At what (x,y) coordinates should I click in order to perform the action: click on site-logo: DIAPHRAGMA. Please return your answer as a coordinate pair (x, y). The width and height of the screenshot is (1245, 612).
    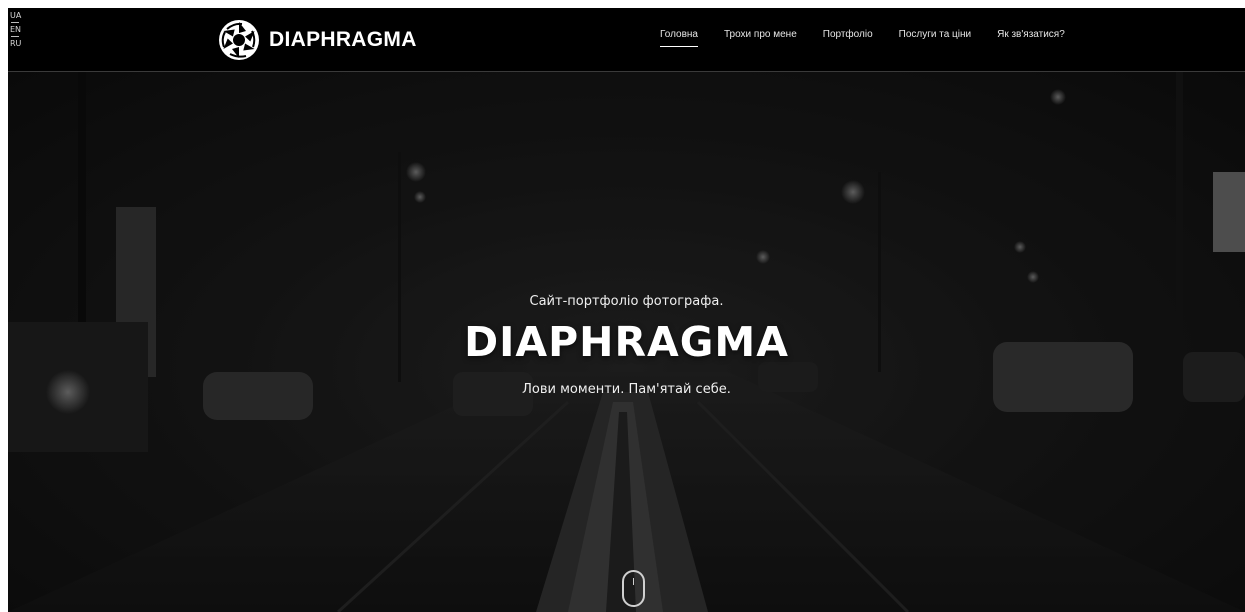
    Looking at the image, I should click on (317, 40).